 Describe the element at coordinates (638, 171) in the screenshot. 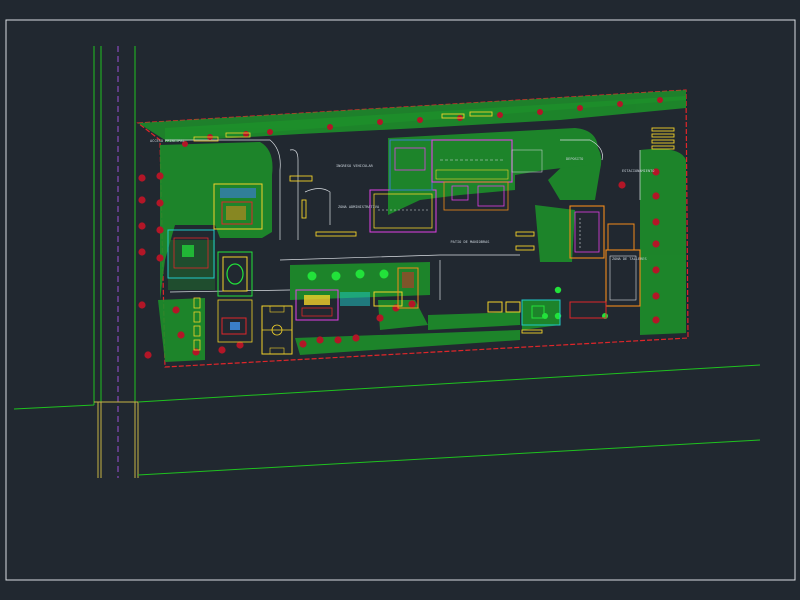

I see `label-estacionamiento: ESTACIONAMIENTO` at that location.